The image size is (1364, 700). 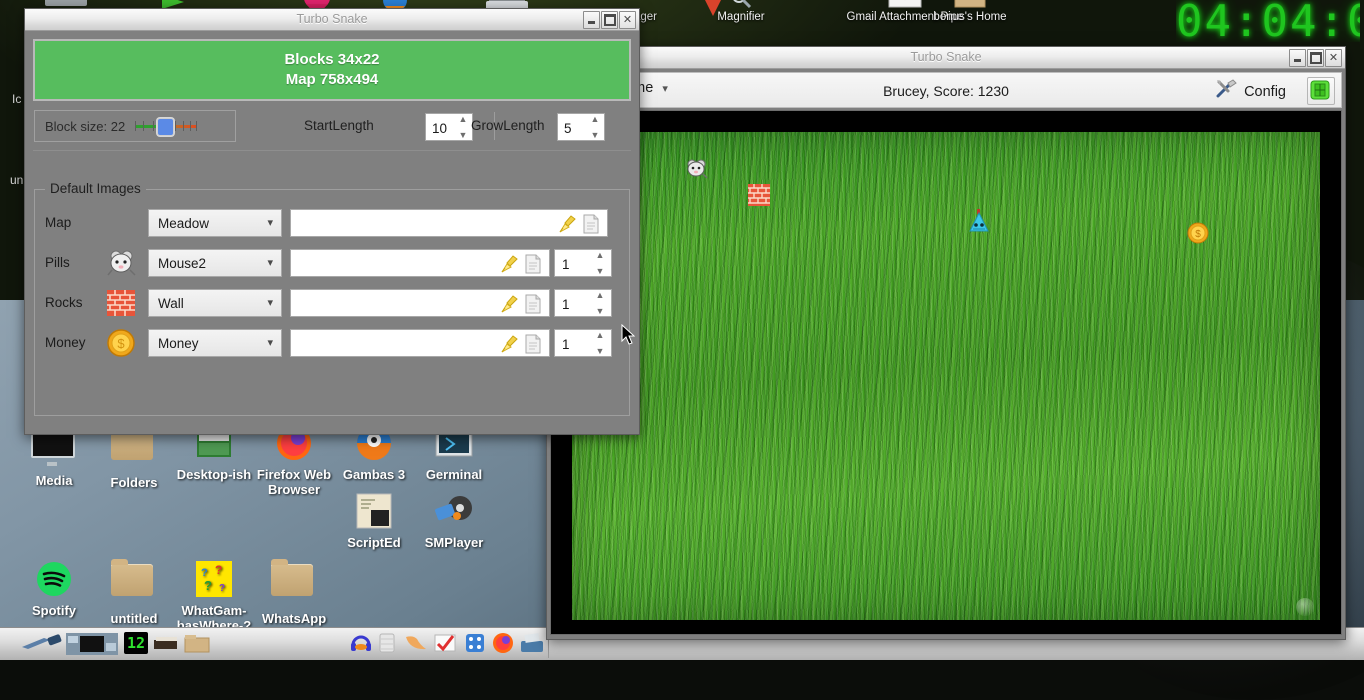 What do you see at coordinates (95, 188) in the screenshot?
I see `default-images-group-title: Default Images` at bounding box center [95, 188].